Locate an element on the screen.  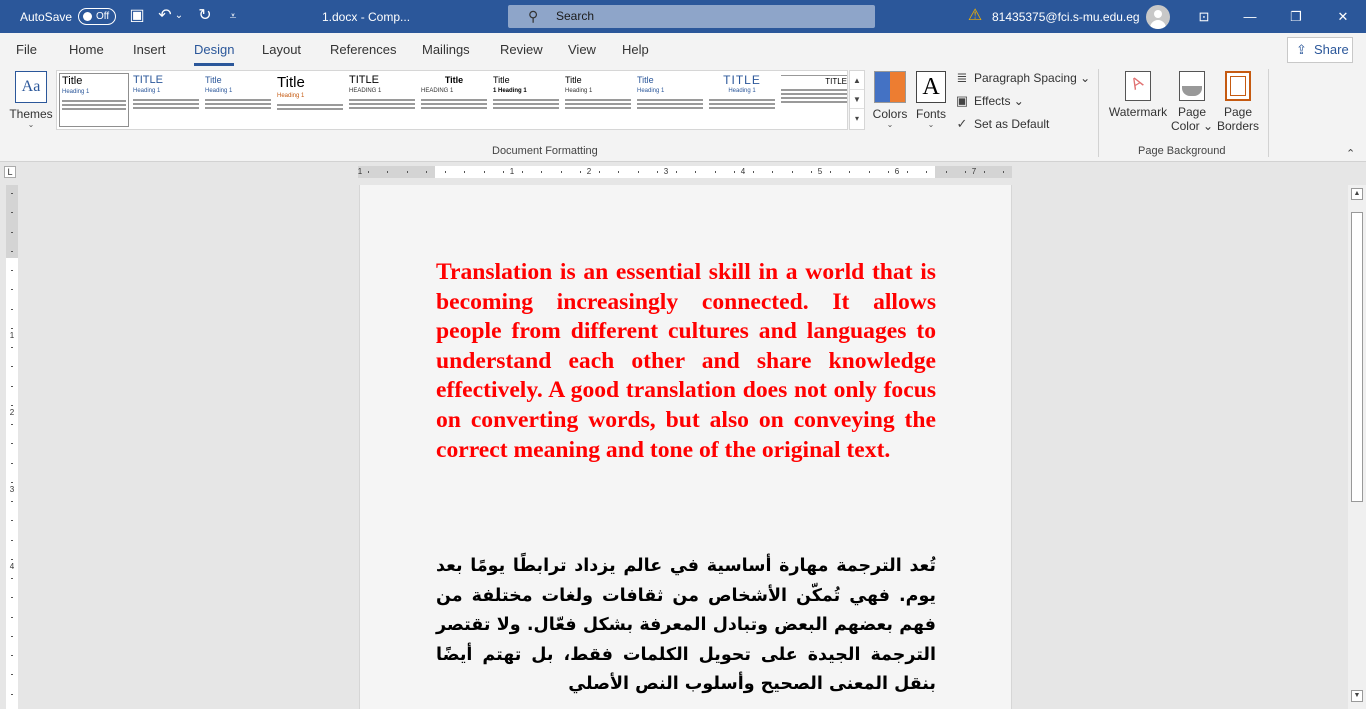
ribbon-display-icon: ⊡ is located at coordinates (1204, 16).